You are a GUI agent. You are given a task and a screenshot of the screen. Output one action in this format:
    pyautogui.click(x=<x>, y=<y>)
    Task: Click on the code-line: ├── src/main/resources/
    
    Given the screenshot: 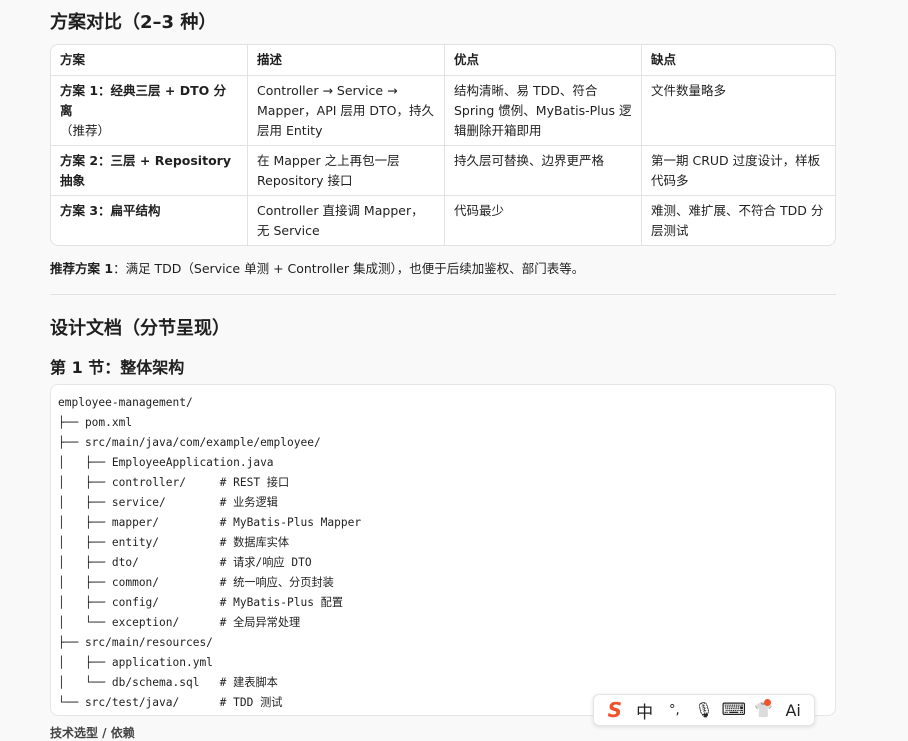 What is the action you would take?
    pyautogui.click(x=135, y=642)
    